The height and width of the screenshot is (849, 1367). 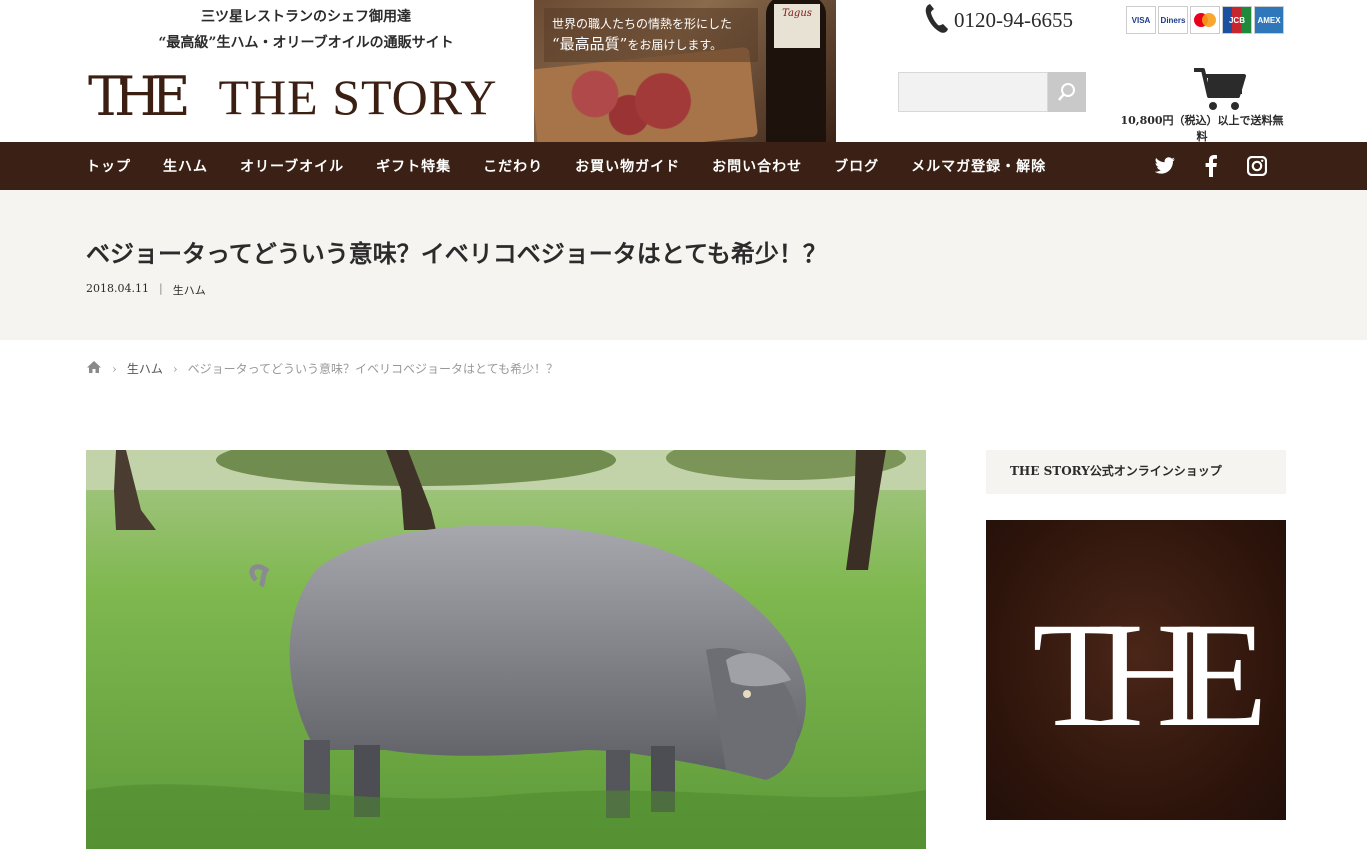 I want to click on nav-item-newsletter: メルマガ登録・解除, so click(x=978, y=166).